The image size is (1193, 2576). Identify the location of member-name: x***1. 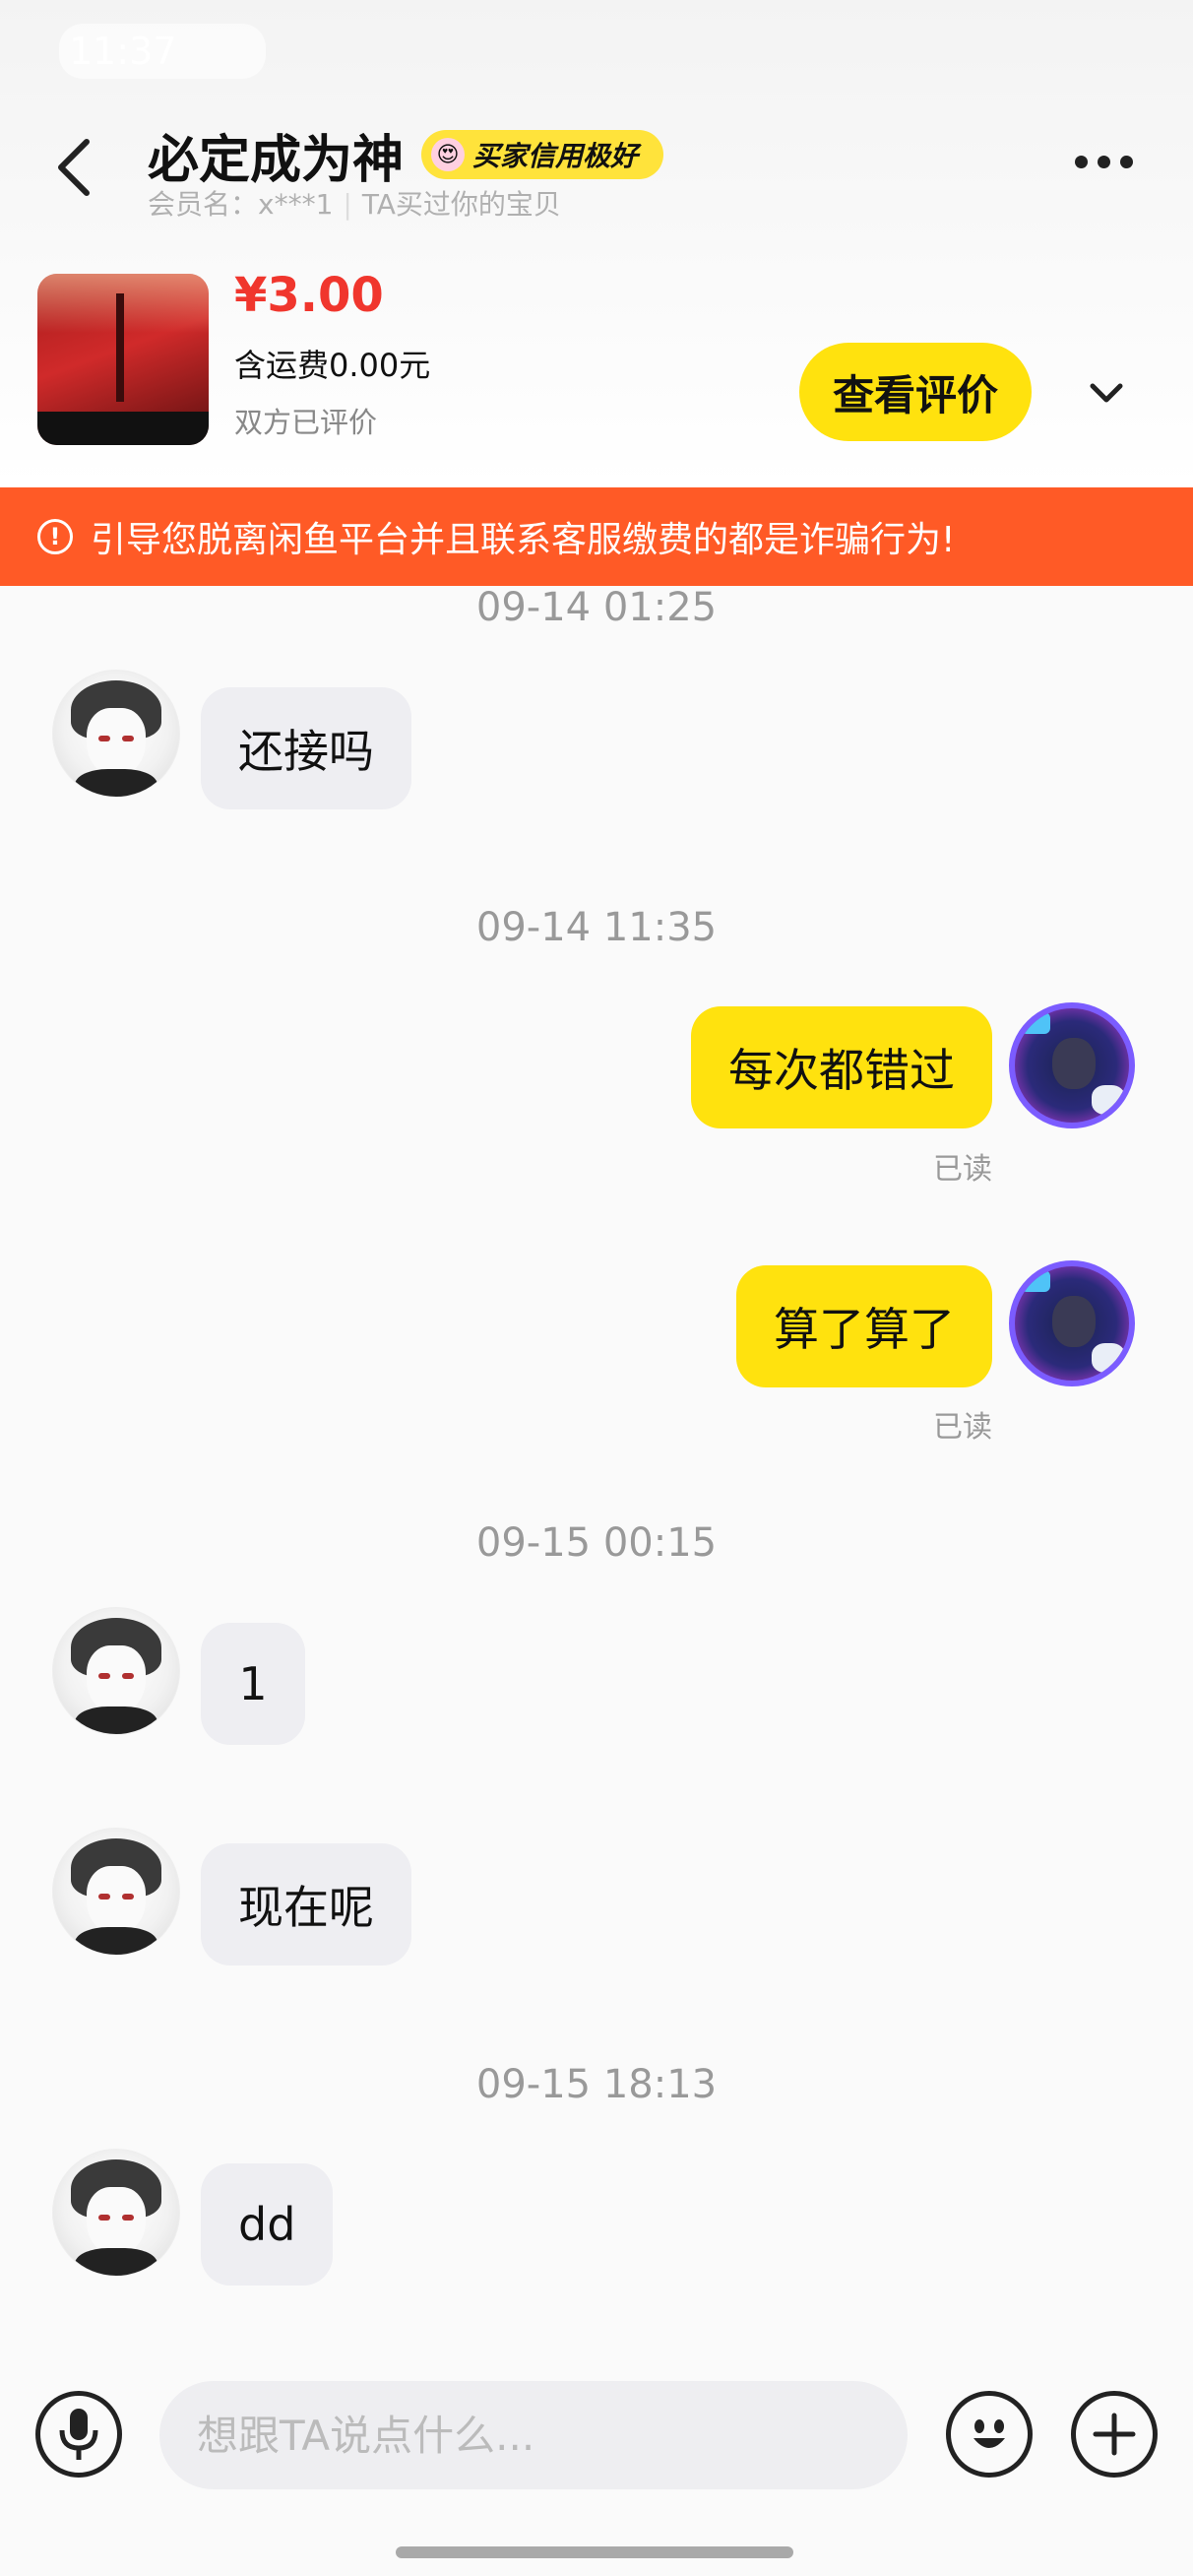
(296, 204).